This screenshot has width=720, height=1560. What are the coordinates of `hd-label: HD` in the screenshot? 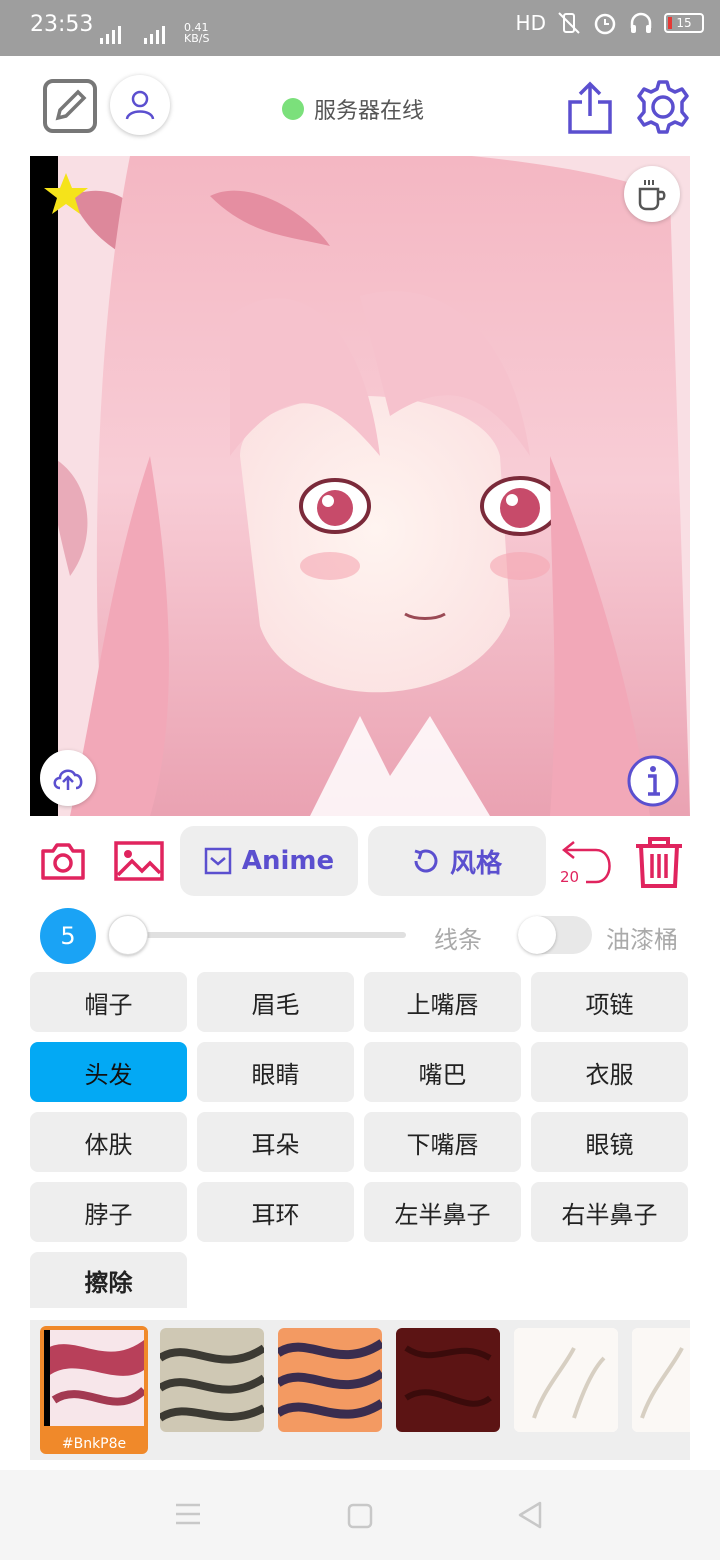 It's located at (530, 23).